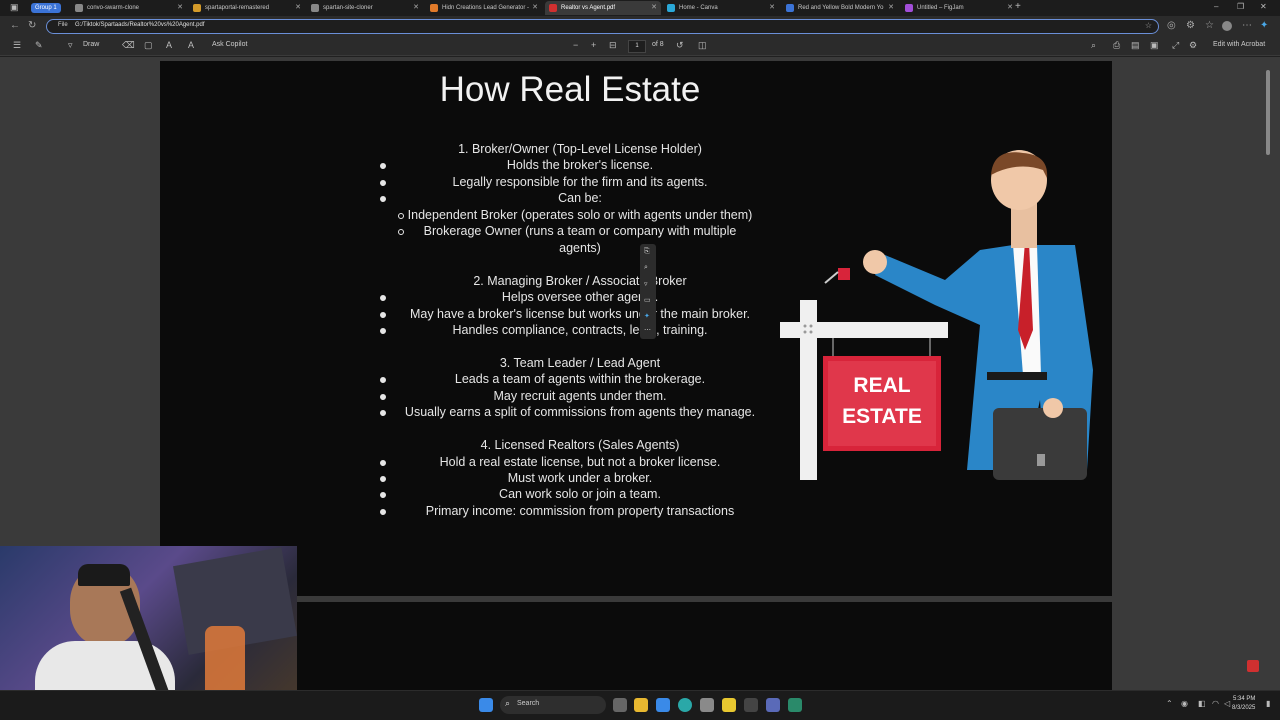  What do you see at coordinates (39, 45) in the screenshot?
I see `highlight-icon: ✎` at bounding box center [39, 45].